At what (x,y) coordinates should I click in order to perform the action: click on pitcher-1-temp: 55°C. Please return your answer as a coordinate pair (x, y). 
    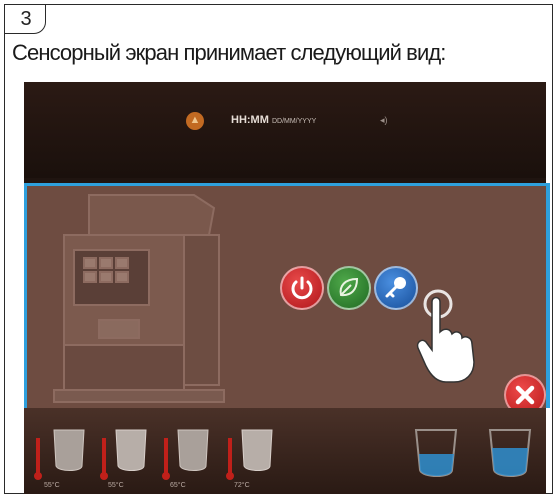
    Looking at the image, I should click on (52, 485).